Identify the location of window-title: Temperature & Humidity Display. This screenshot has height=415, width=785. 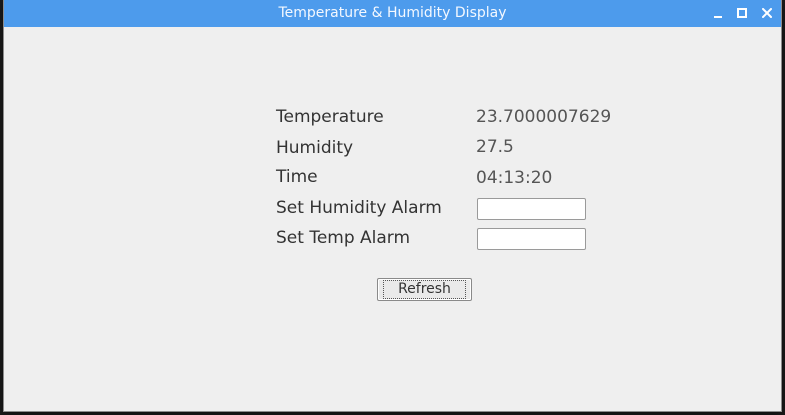
(392, 13).